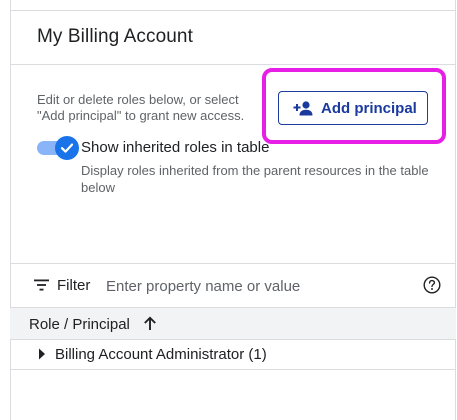 This screenshot has width=457, height=420. Describe the element at coordinates (256, 286) in the screenshot. I see `filter-input` at that location.